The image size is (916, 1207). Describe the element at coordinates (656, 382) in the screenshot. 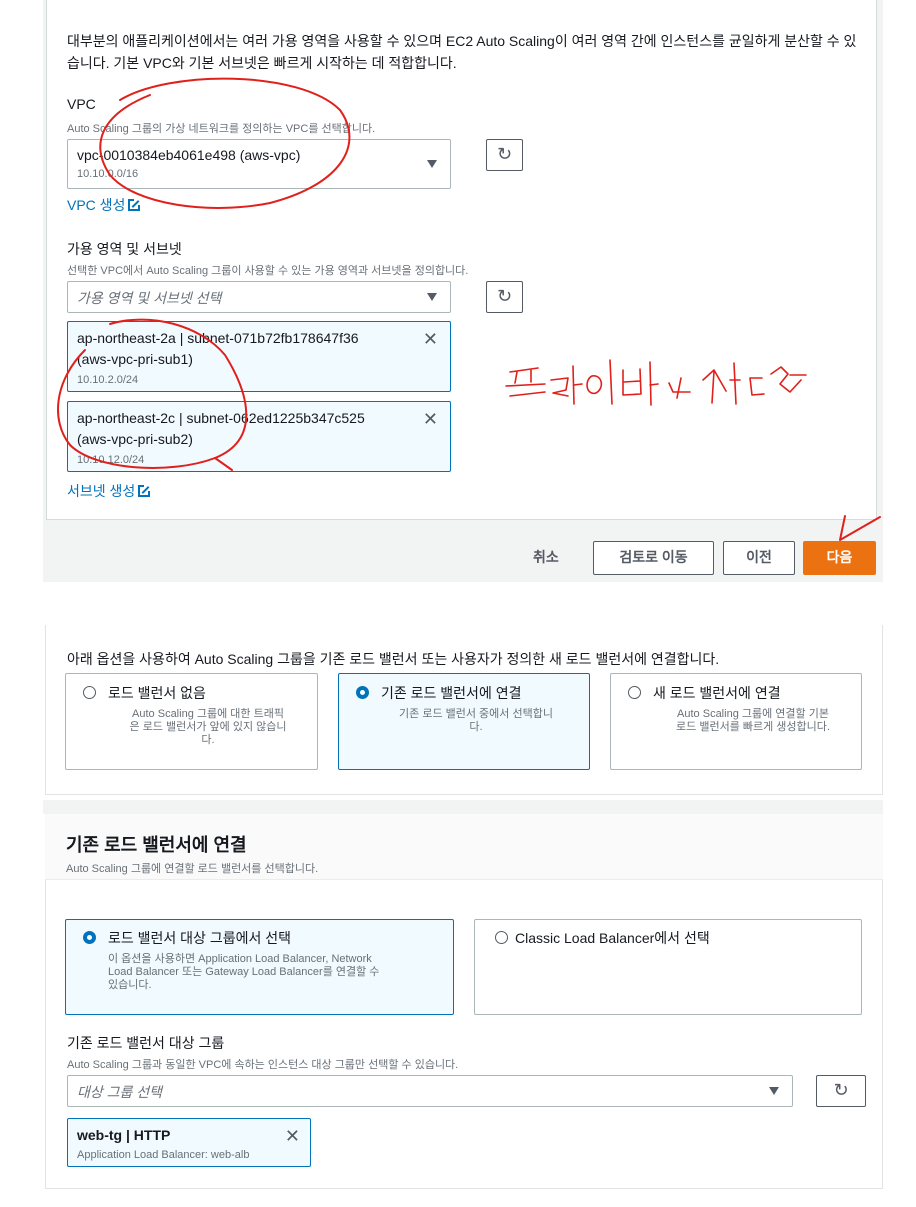

I see `handwritten-note-strokes` at that location.